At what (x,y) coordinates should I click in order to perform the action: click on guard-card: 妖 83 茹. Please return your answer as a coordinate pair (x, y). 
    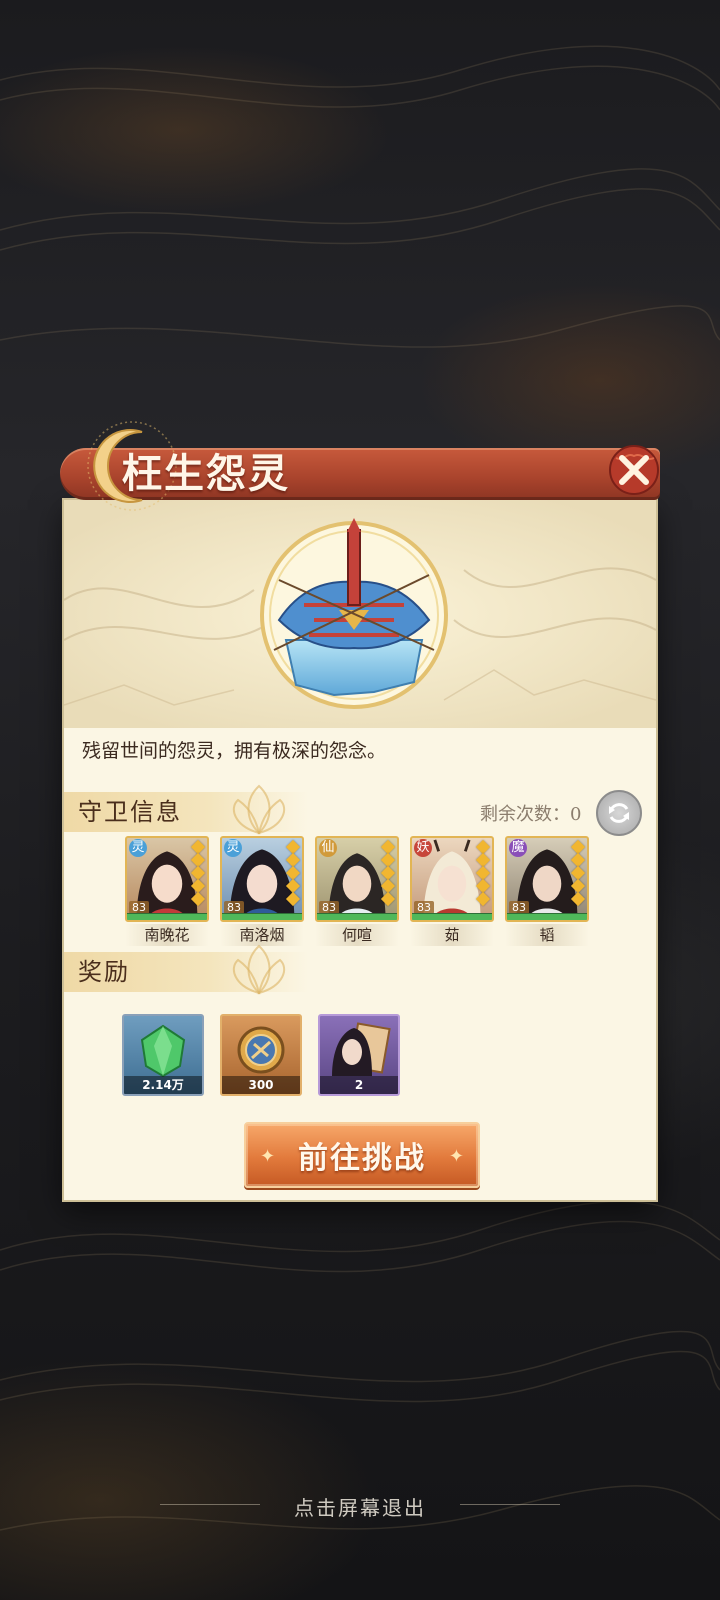
    Looking at the image, I should click on (452, 891).